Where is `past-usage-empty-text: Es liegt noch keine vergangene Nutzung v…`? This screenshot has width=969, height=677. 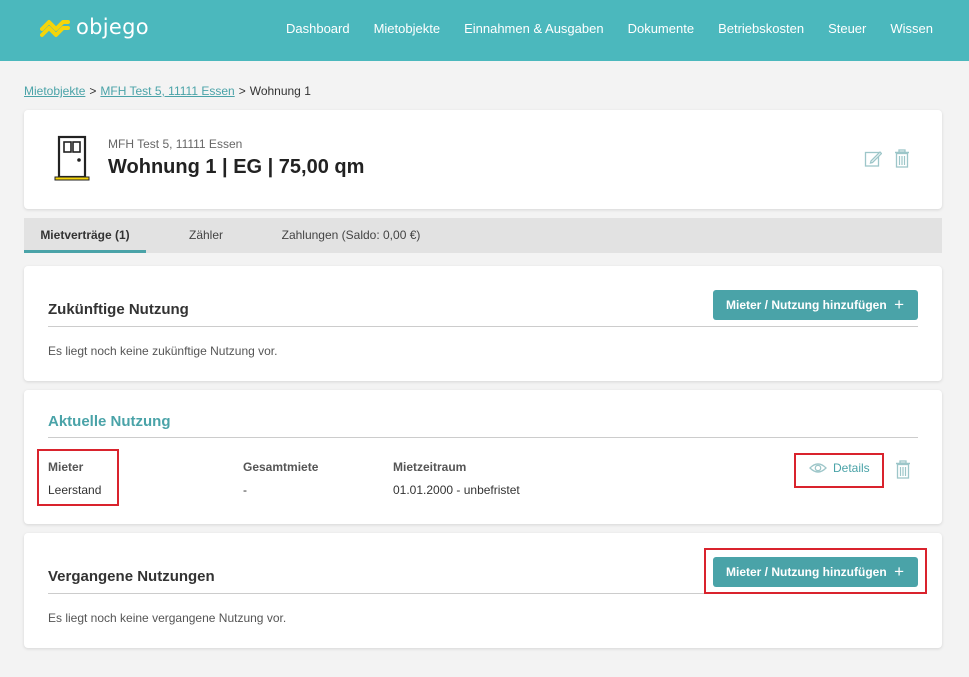
past-usage-empty-text: Es liegt noch keine vergangene Nutzung v… is located at coordinates (167, 618).